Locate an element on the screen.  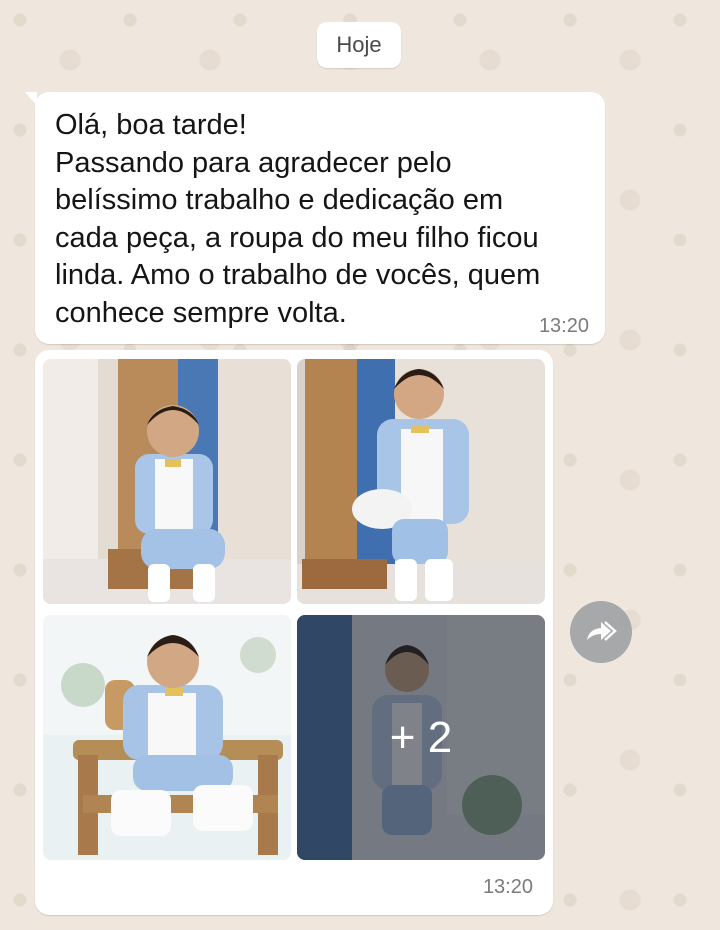
album-photo-4-more: + 2 is located at coordinates (421, 737).